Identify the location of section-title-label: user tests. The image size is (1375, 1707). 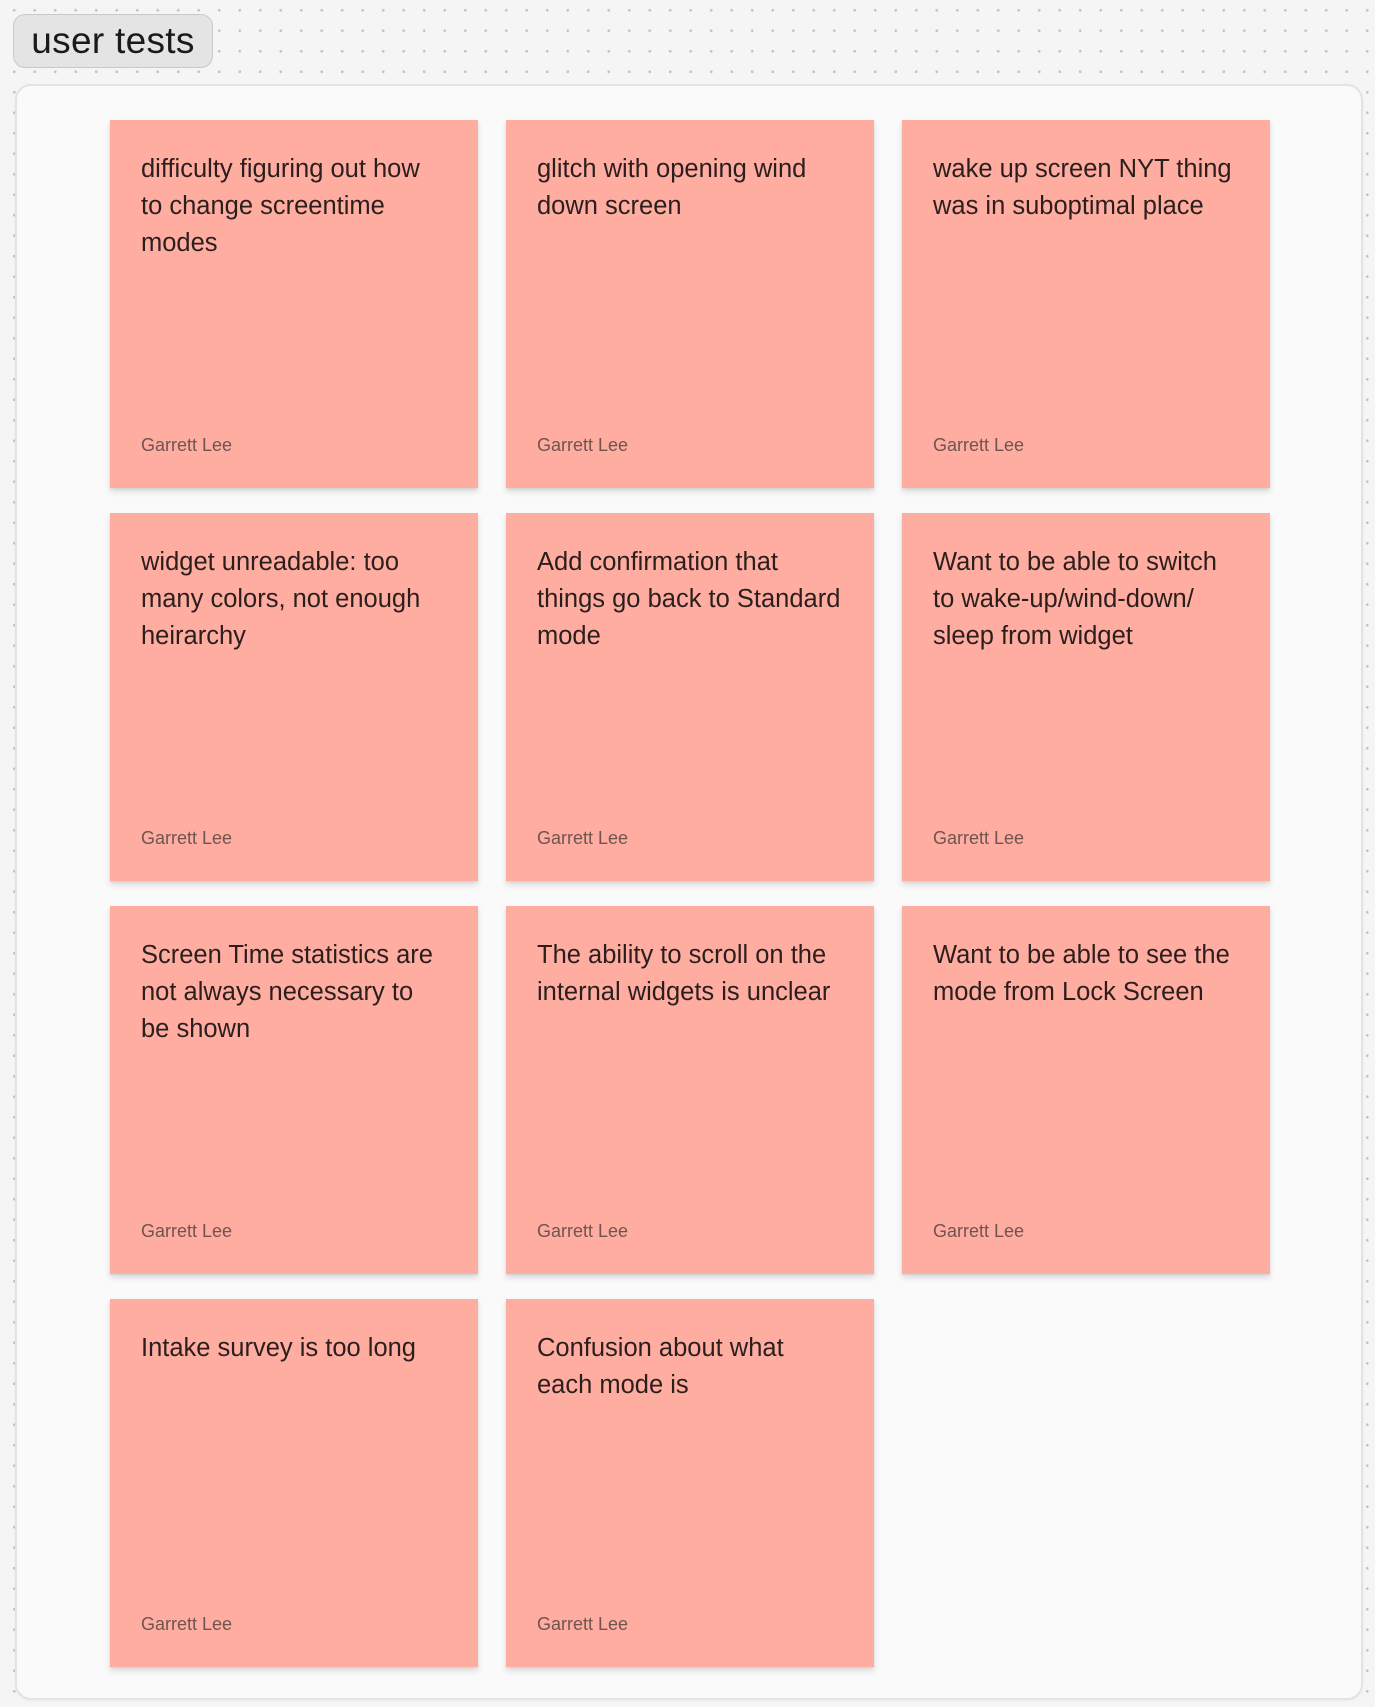
(113, 41).